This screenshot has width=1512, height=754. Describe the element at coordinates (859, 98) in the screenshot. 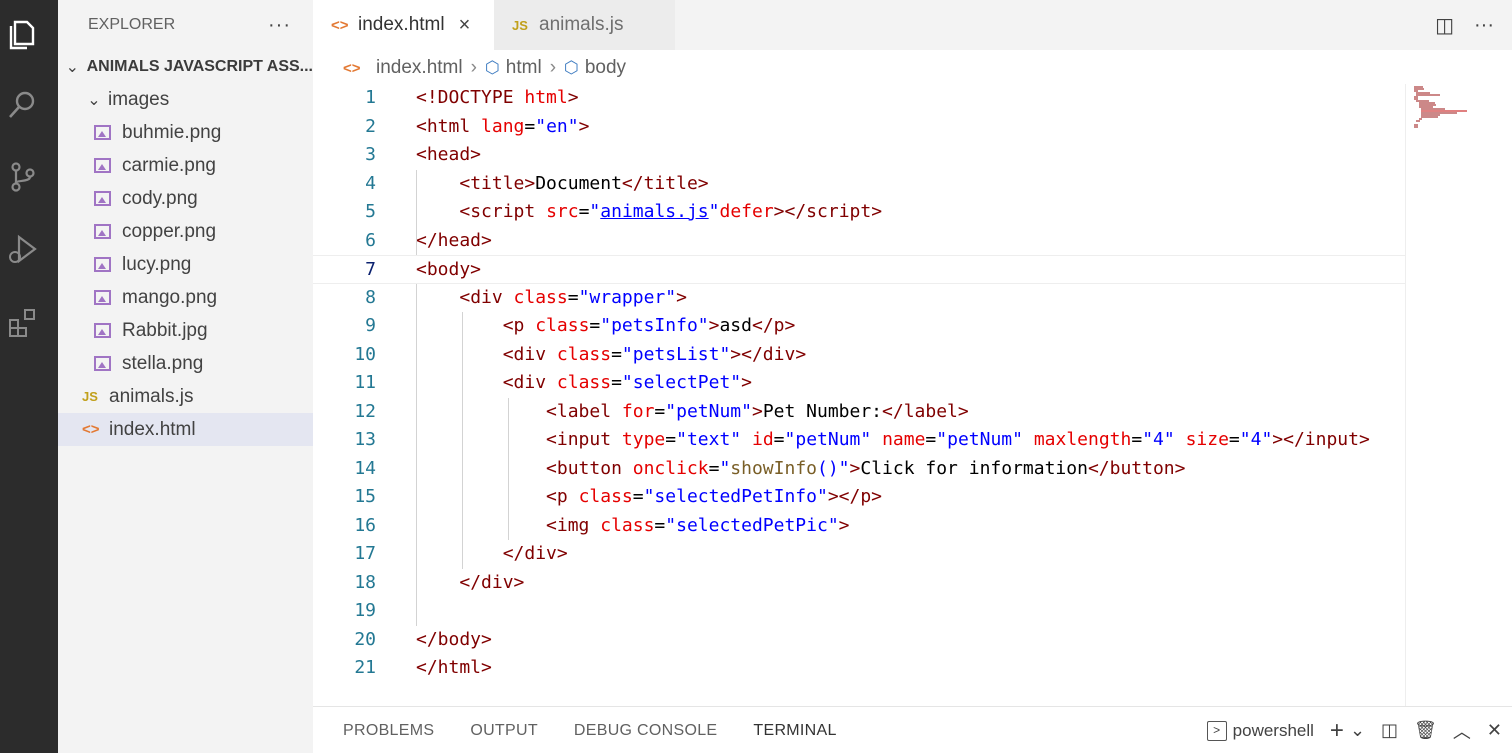

I see `code-line: 1 <!DOCTYPE html>` at that location.